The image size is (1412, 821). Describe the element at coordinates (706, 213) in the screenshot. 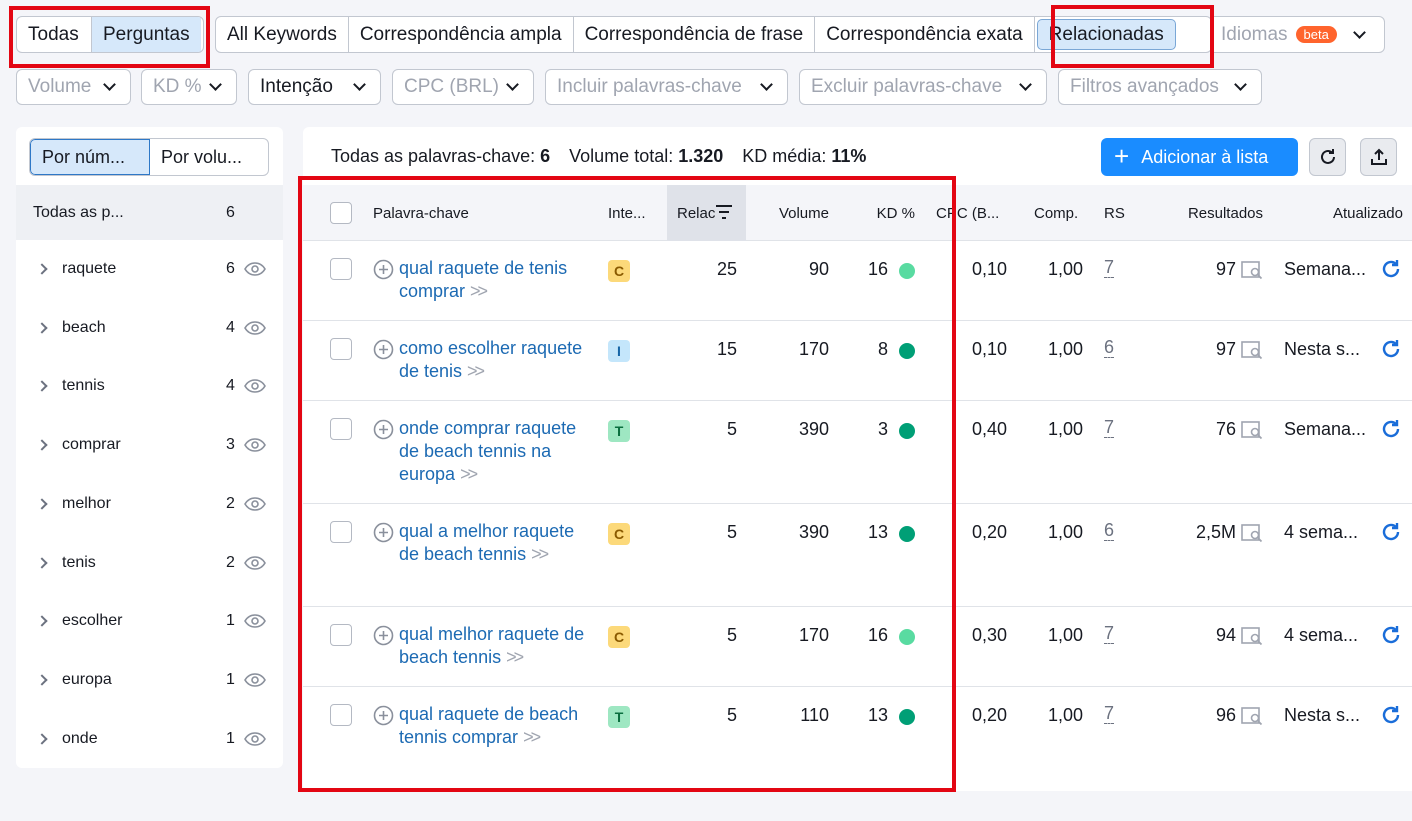

I see `col-related: Relac` at that location.